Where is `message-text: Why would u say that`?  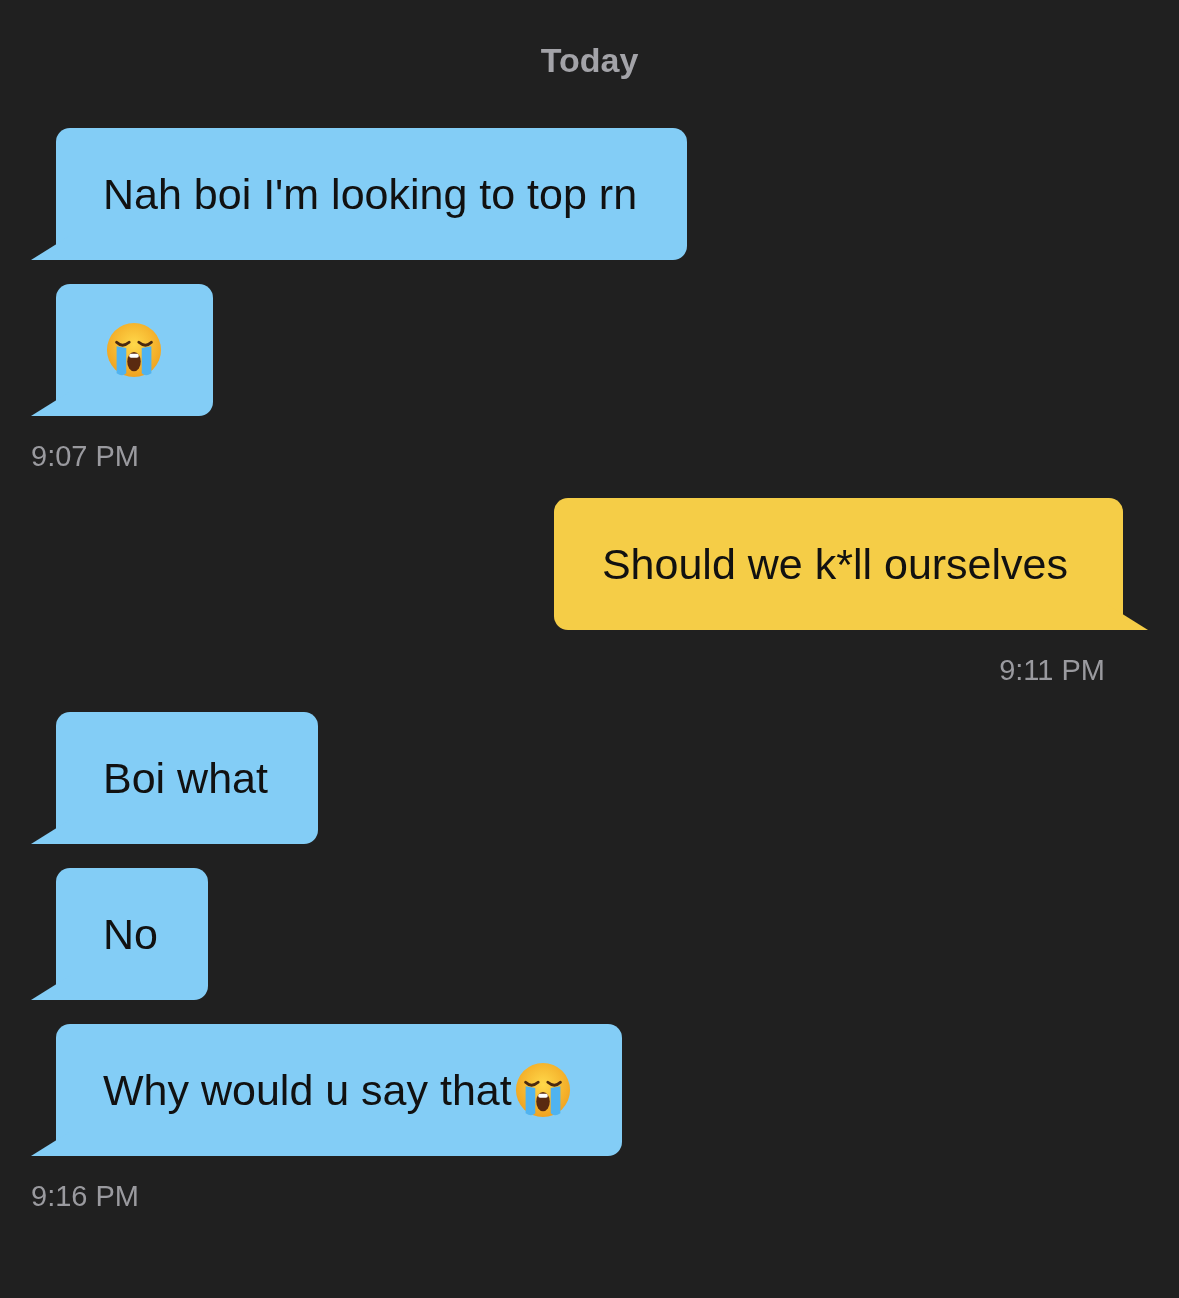
message-text: Why would u say that is located at coordinates (307, 1090).